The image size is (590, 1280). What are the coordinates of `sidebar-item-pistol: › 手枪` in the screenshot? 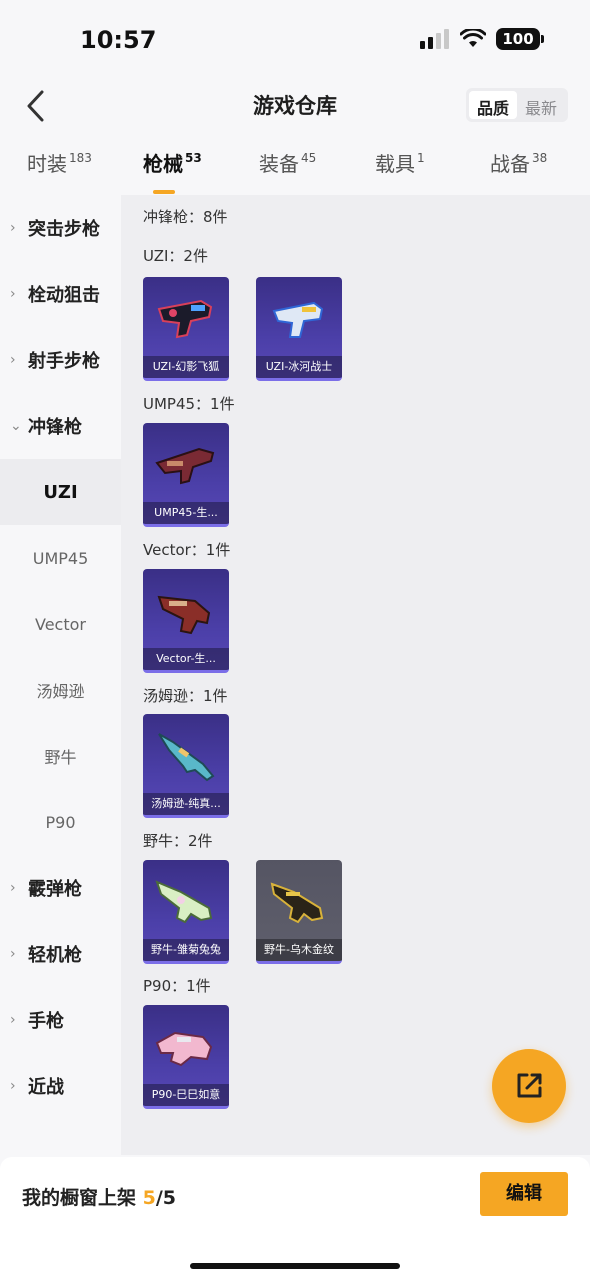 It's located at (60, 1020).